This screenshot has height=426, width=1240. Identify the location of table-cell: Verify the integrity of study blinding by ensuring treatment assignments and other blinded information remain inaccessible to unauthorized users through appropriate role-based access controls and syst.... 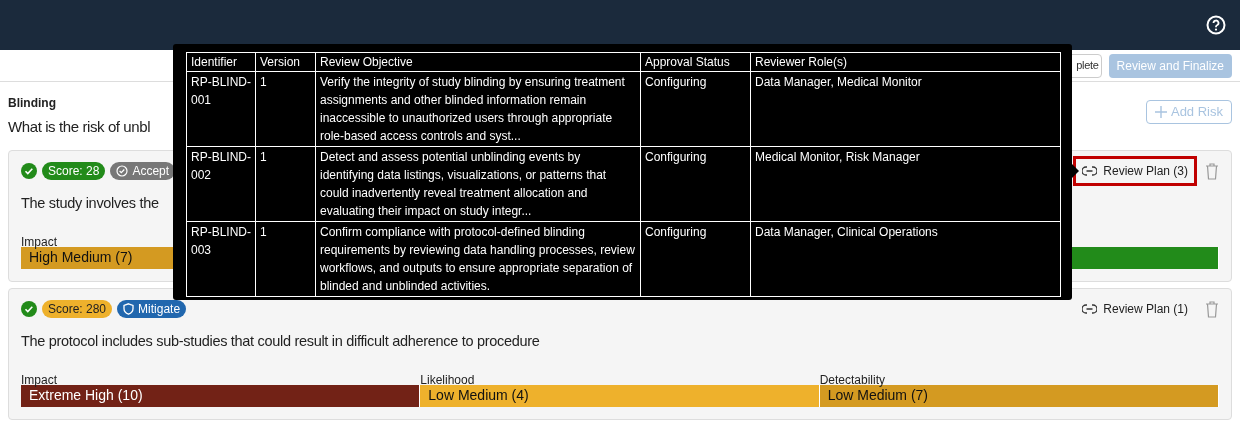
(478, 109).